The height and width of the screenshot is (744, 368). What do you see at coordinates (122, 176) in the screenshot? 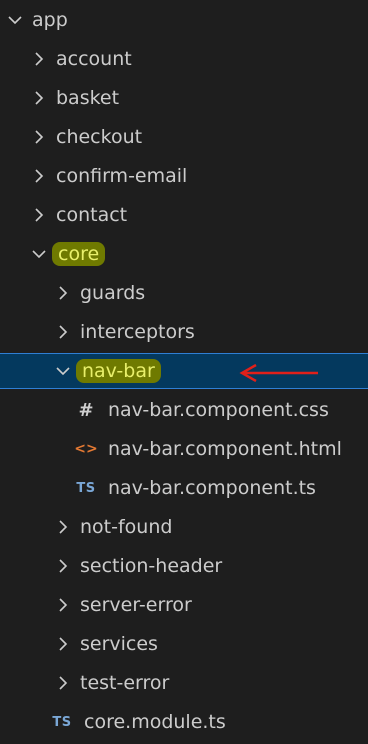
I see `tree-item-label: confirm-email` at bounding box center [122, 176].